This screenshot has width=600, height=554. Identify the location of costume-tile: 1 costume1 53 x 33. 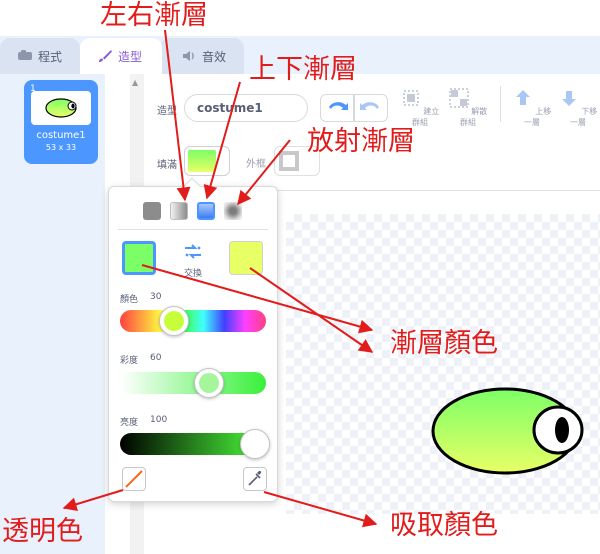
(61, 122).